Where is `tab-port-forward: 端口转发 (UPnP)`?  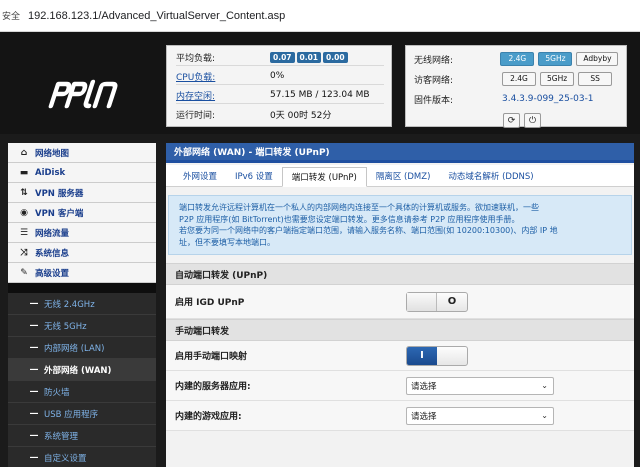
tab-port-forward: 端口转发 (UPnP) is located at coordinates (324, 177).